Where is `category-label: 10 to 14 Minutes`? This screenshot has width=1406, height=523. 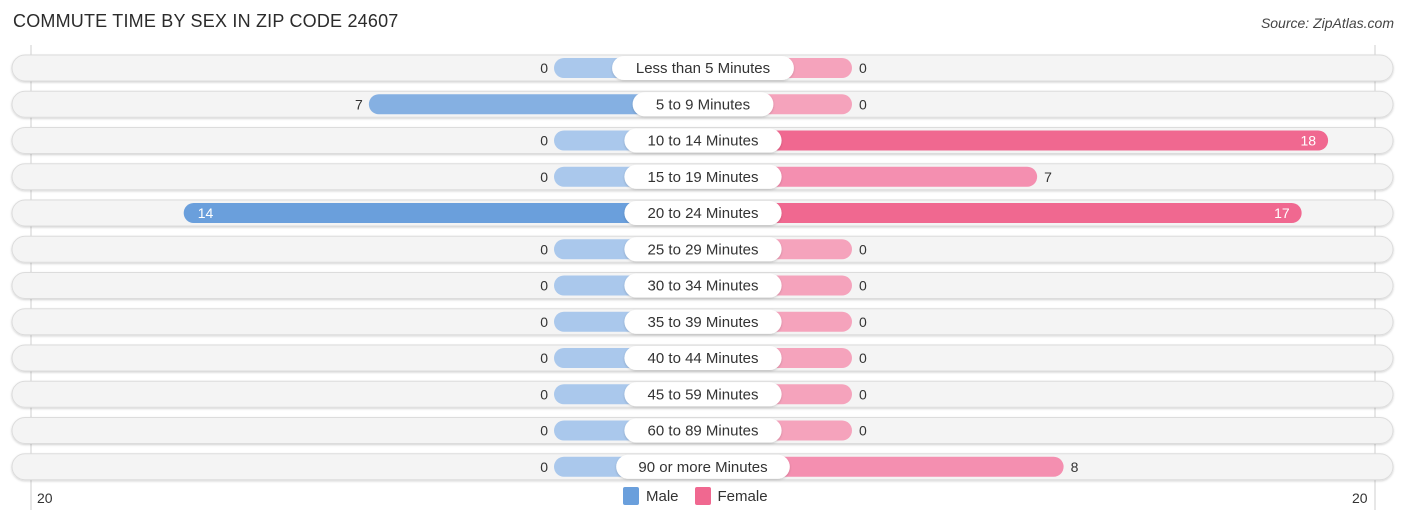 category-label: 10 to 14 Minutes is located at coordinates (703, 141).